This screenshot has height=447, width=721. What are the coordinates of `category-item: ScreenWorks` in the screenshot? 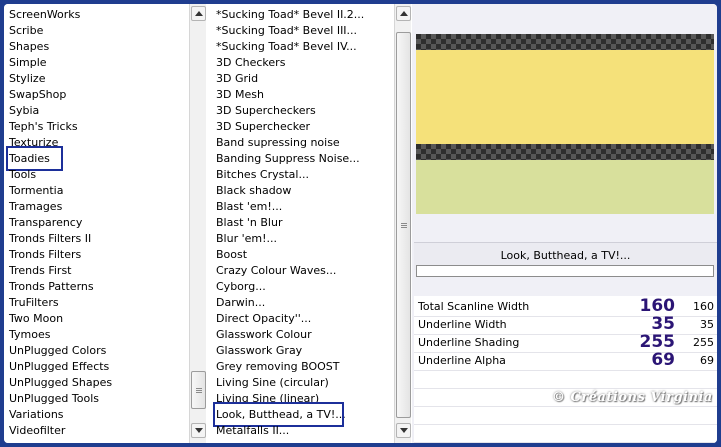 It's located at (44, 15).